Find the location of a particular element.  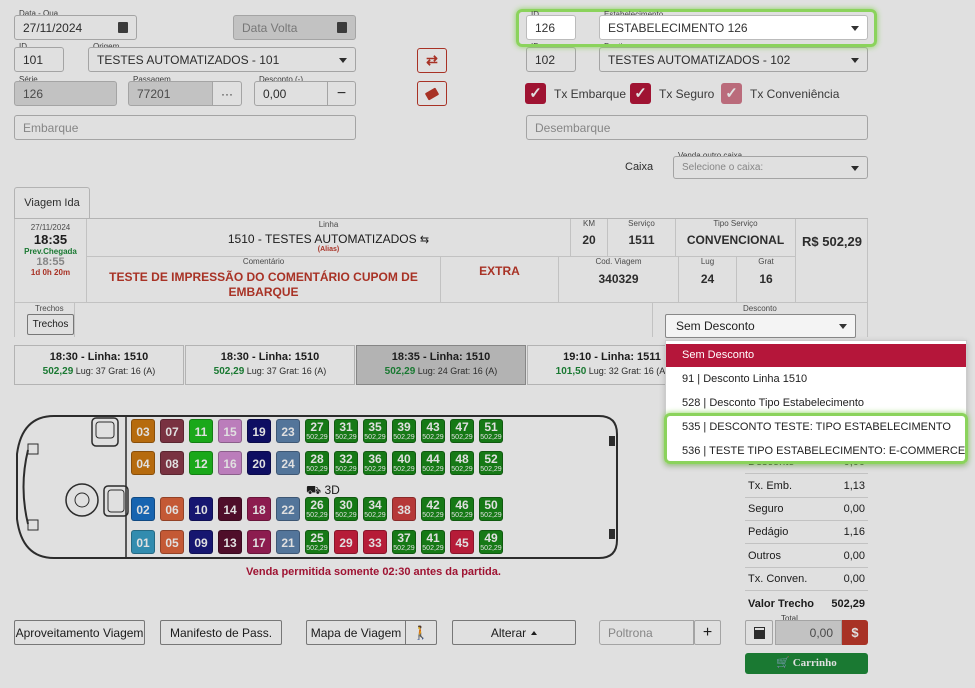

seat-52: 52 502,29 is located at coordinates (491, 463).